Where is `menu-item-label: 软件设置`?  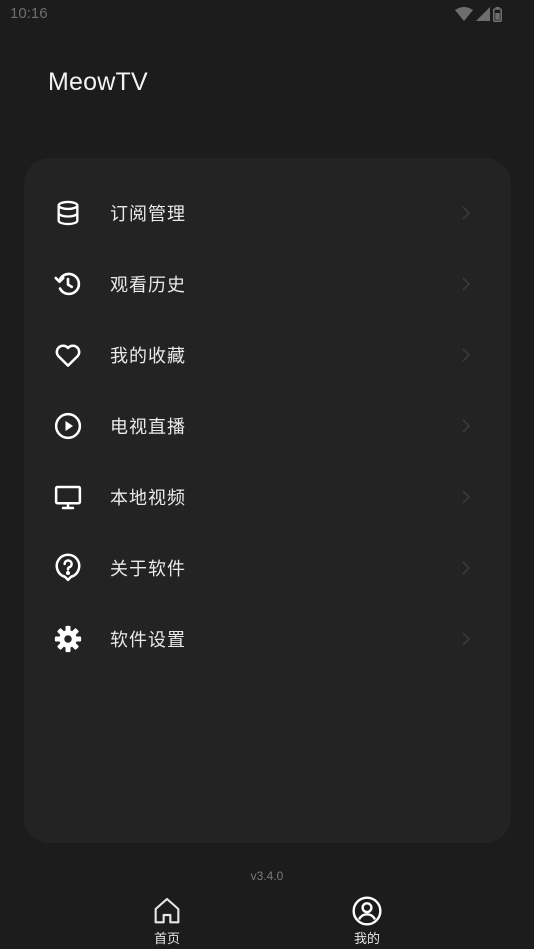
menu-item-label: 软件设置 is located at coordinates (148, 640).